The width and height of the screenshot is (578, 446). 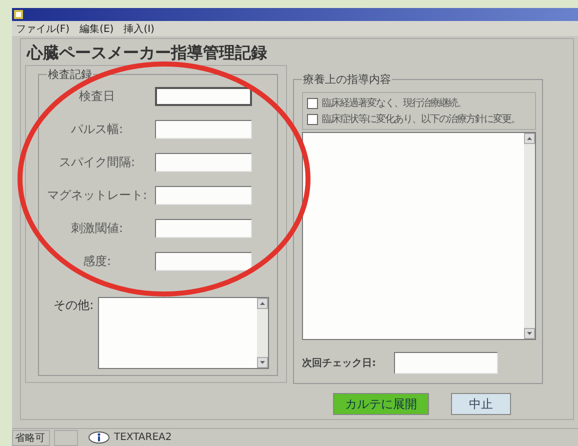 What do you see at coordinates (139, 29) in the screenshot?
I see `menu-item: 挿入(I)` at bounding box center [139, 29].